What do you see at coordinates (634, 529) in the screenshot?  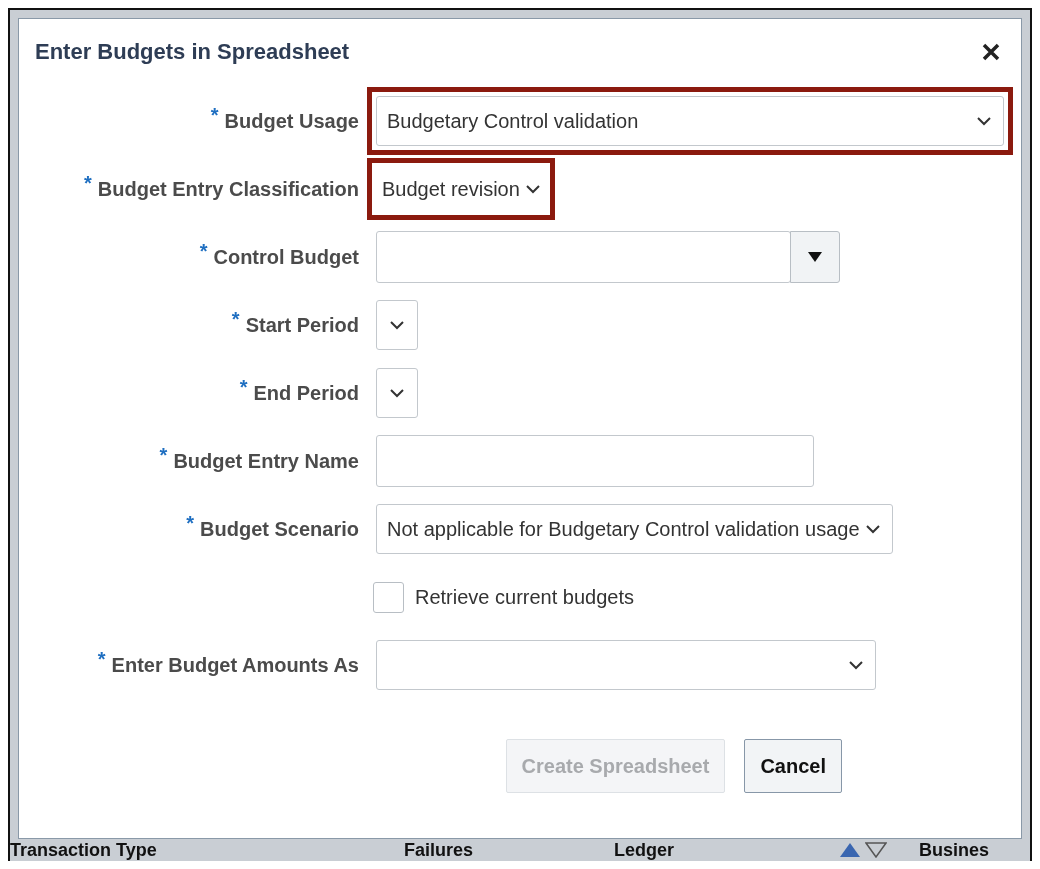 I see `dropdown-field: Not applicable for Budgetary Control validation usage` at bounding box center [634, 529].